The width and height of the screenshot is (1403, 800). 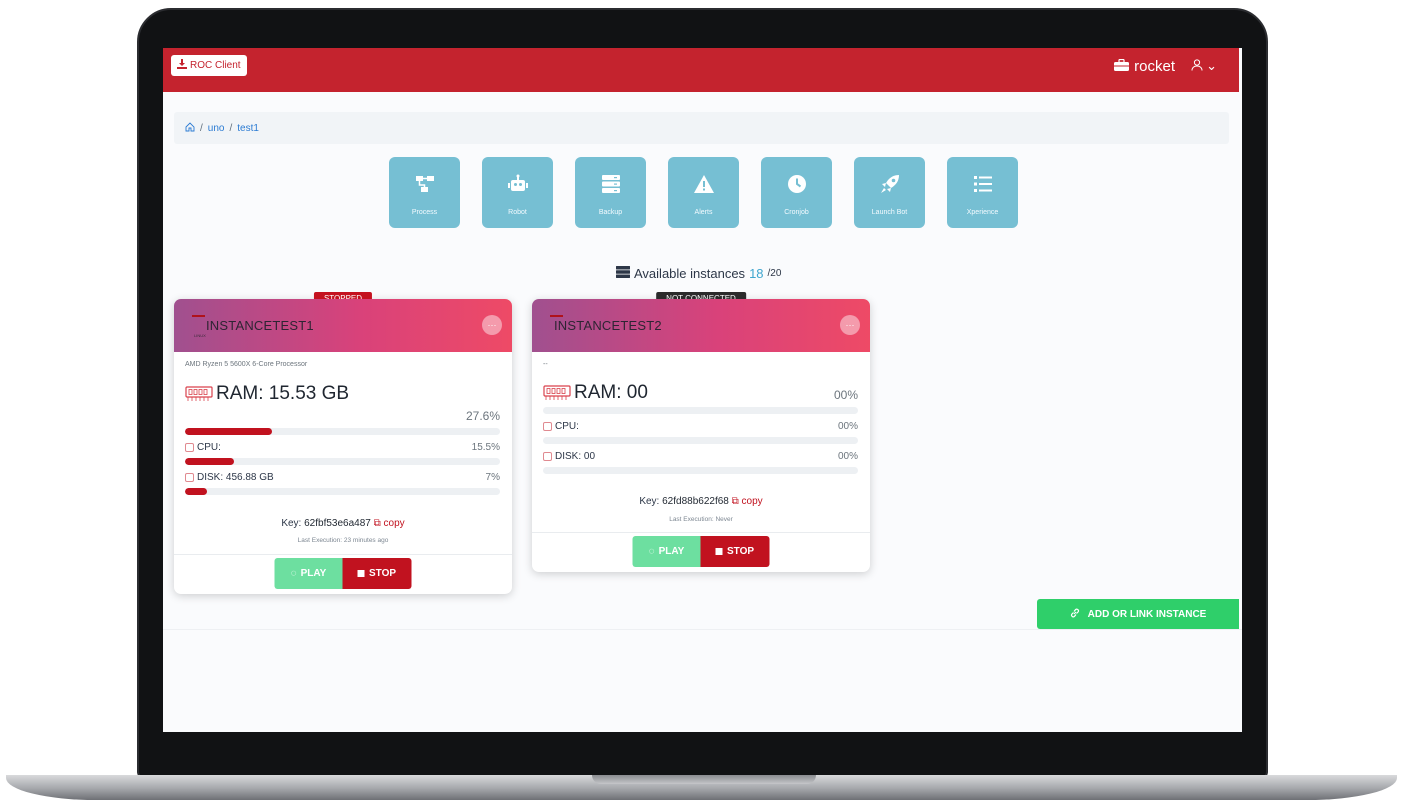 I want to click on user-menu: ⌄, so click(x=1204, y=66).